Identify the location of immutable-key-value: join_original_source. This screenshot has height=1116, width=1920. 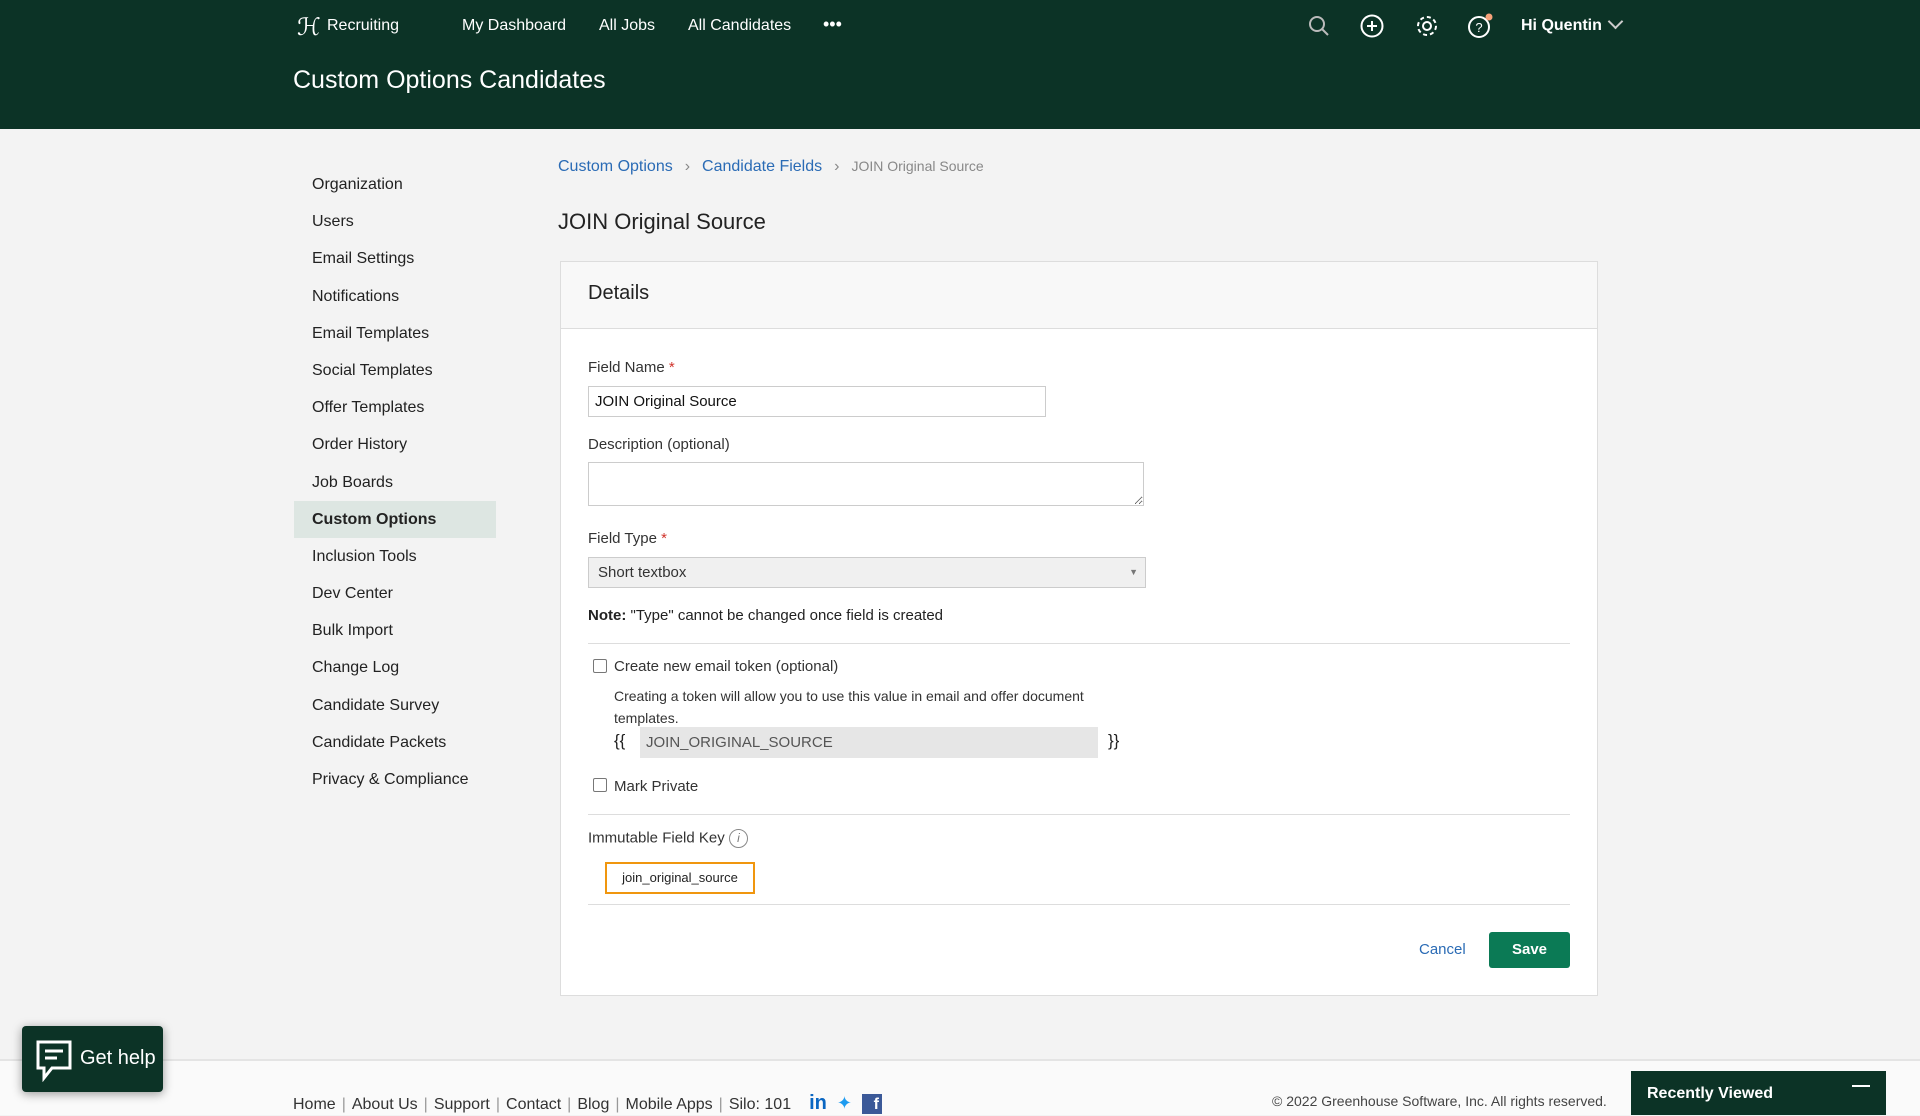
(680, 878).